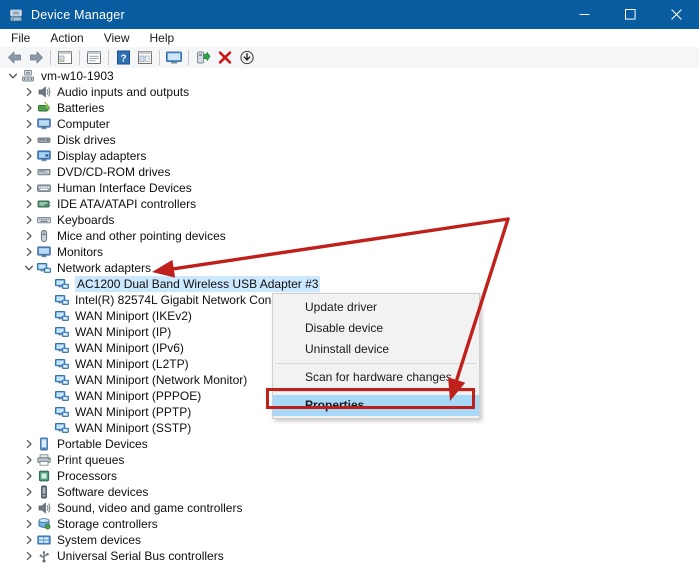 The width and height of the screenshot is (699, 563). What do you see at coordinates (349, 92) in the screenshot?
I see `tree-item: Audio inputs and outputs` at bounding box center [349, 92].